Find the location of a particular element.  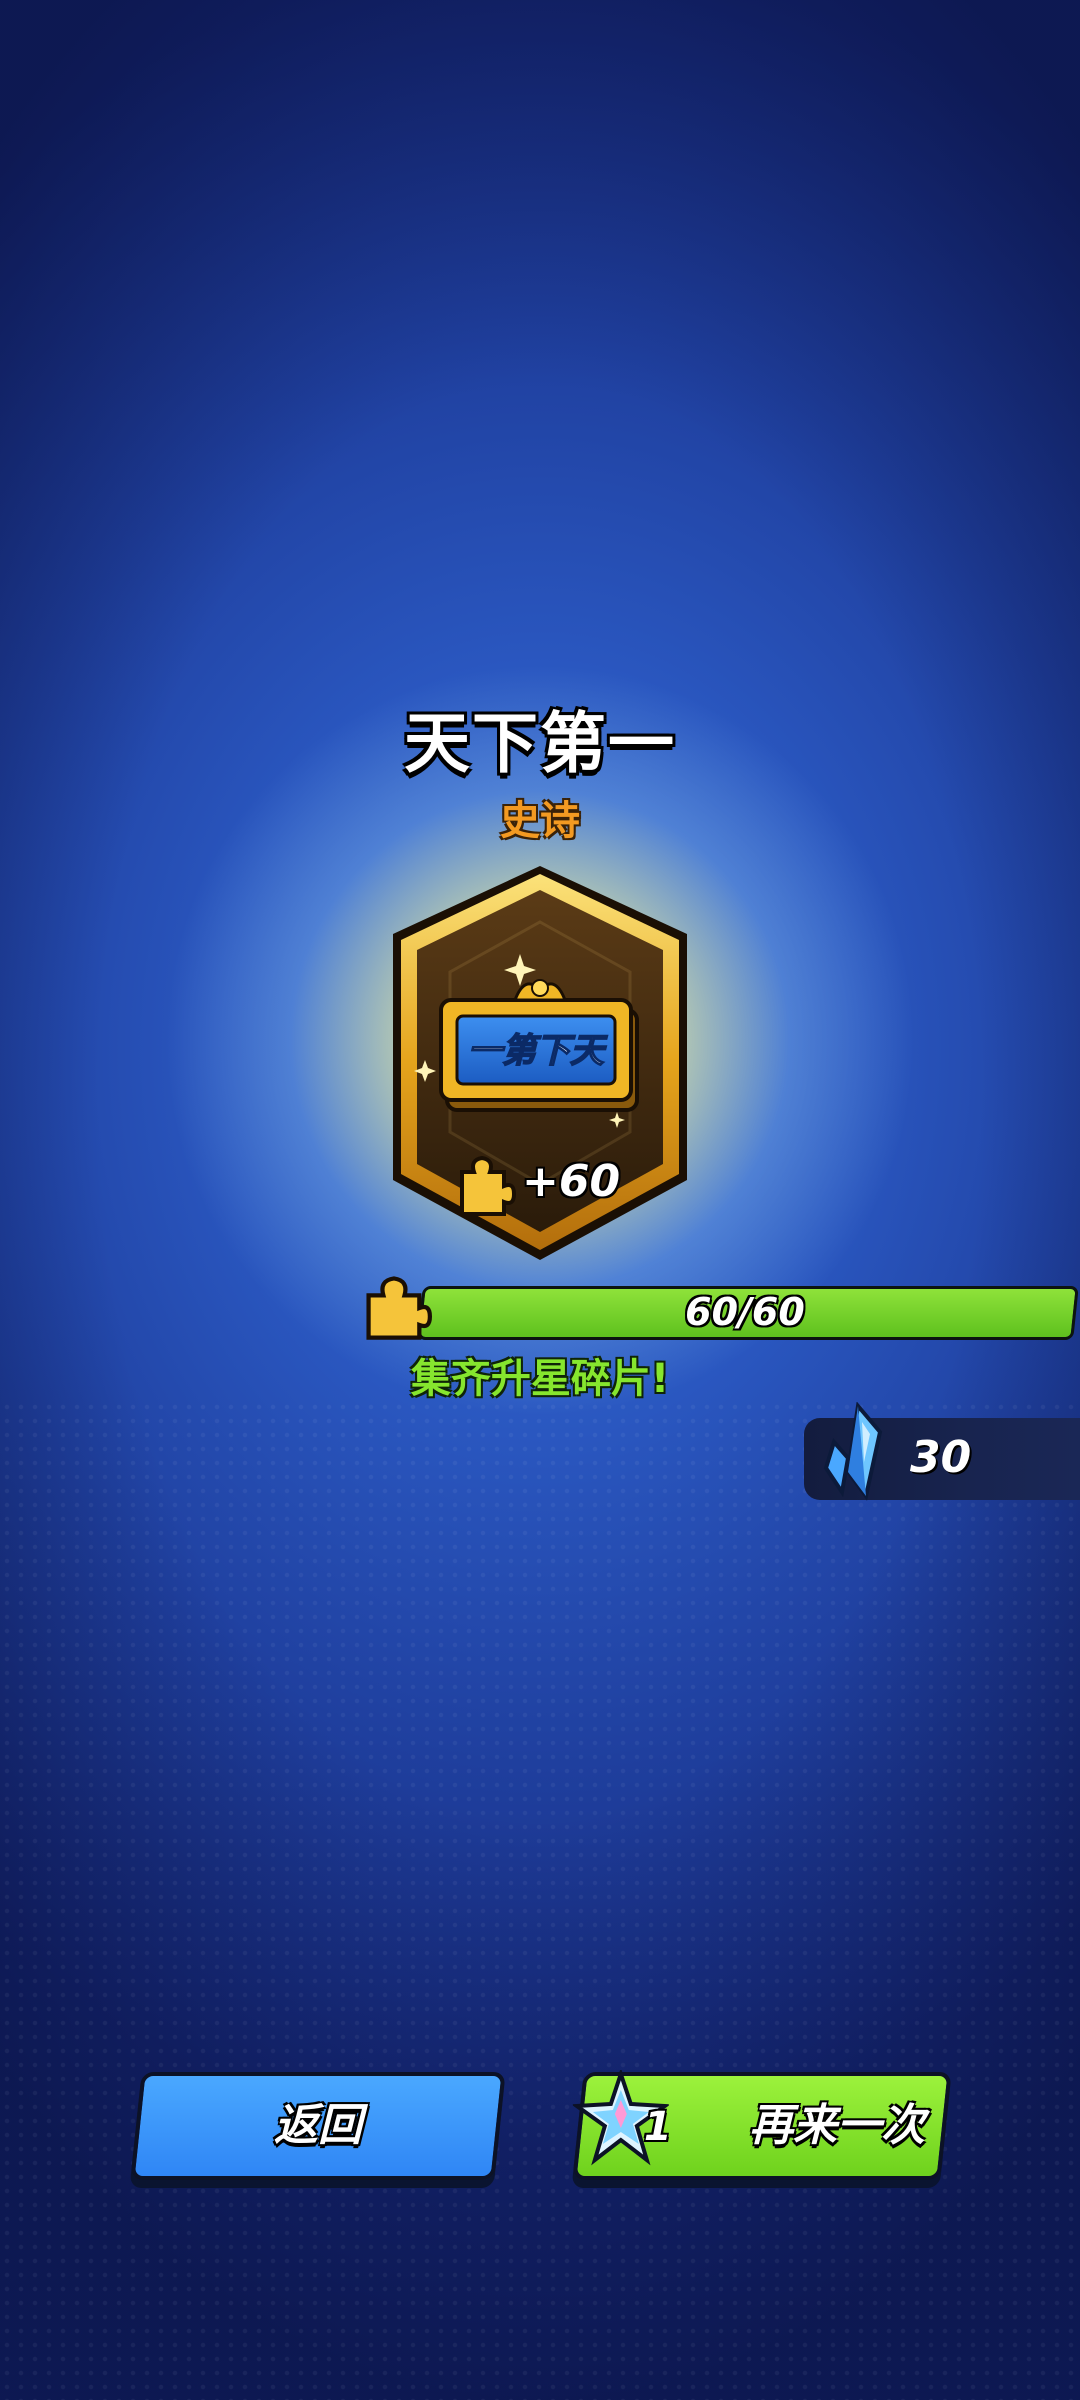

retry-button: 1 再来一次 is located at coordinates (762, 2125).